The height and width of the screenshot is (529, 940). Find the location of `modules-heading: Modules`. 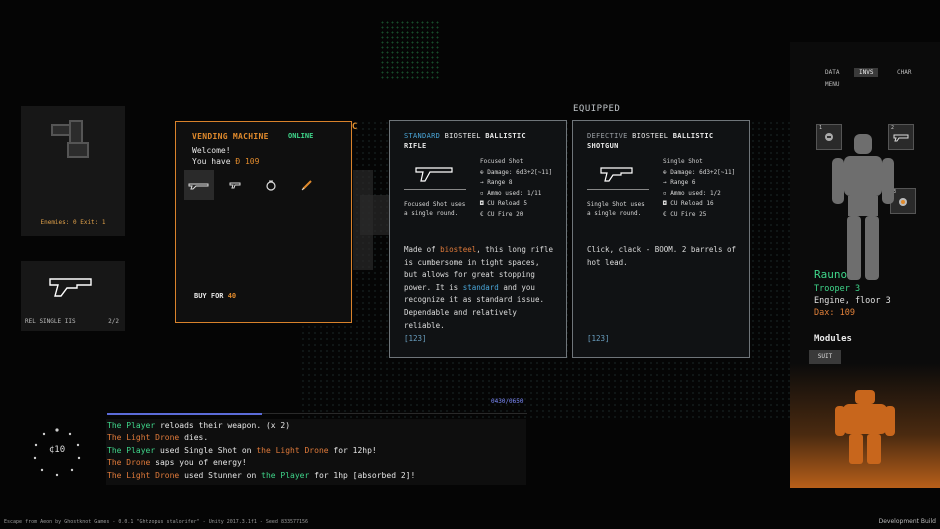

modules-heading: Modules is located at coordinates (833, 339).